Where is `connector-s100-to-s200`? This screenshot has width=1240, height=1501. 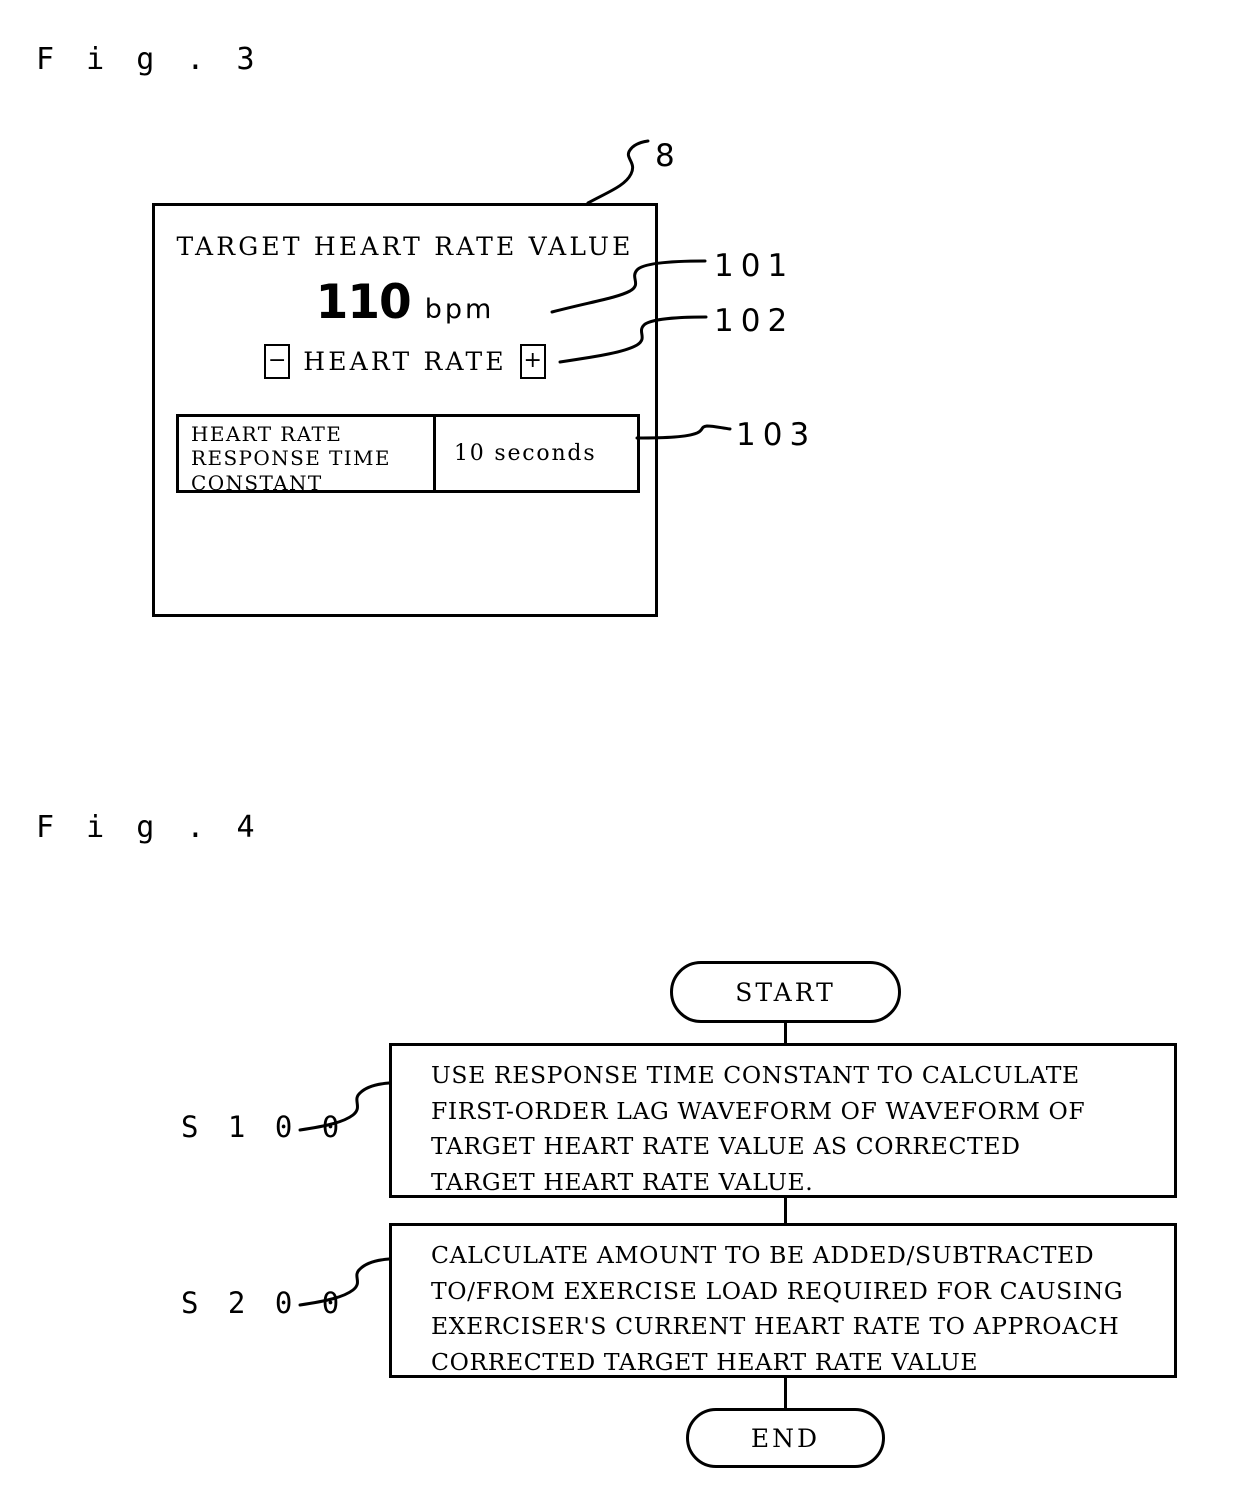
connector-s100-to-s200 is located at coordinates (785, 1210).